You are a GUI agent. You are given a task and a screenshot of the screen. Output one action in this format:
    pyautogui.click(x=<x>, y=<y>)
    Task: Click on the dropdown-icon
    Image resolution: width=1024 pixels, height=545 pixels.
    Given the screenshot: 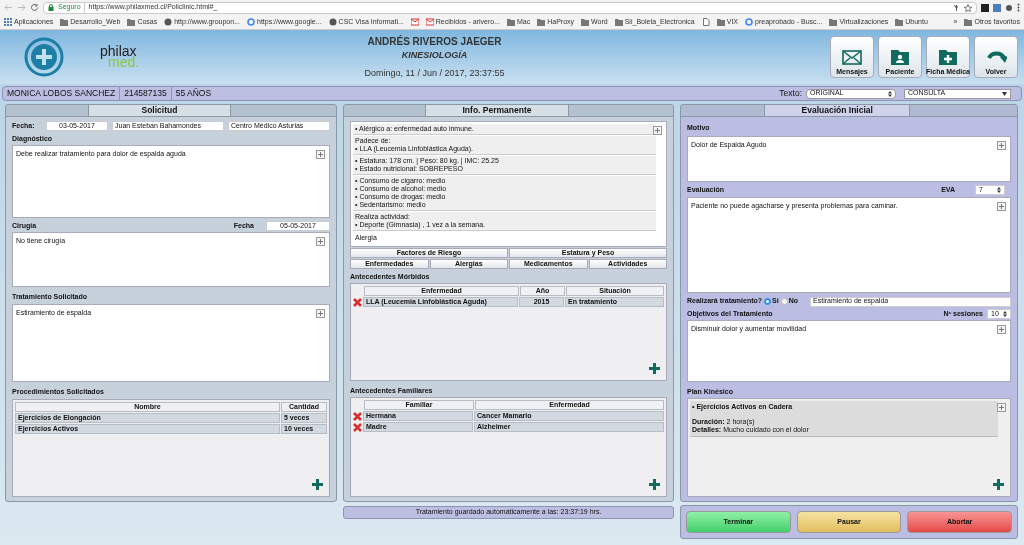 What is the action you would take?
    pyautogui.click(x=1004, y=93)
    